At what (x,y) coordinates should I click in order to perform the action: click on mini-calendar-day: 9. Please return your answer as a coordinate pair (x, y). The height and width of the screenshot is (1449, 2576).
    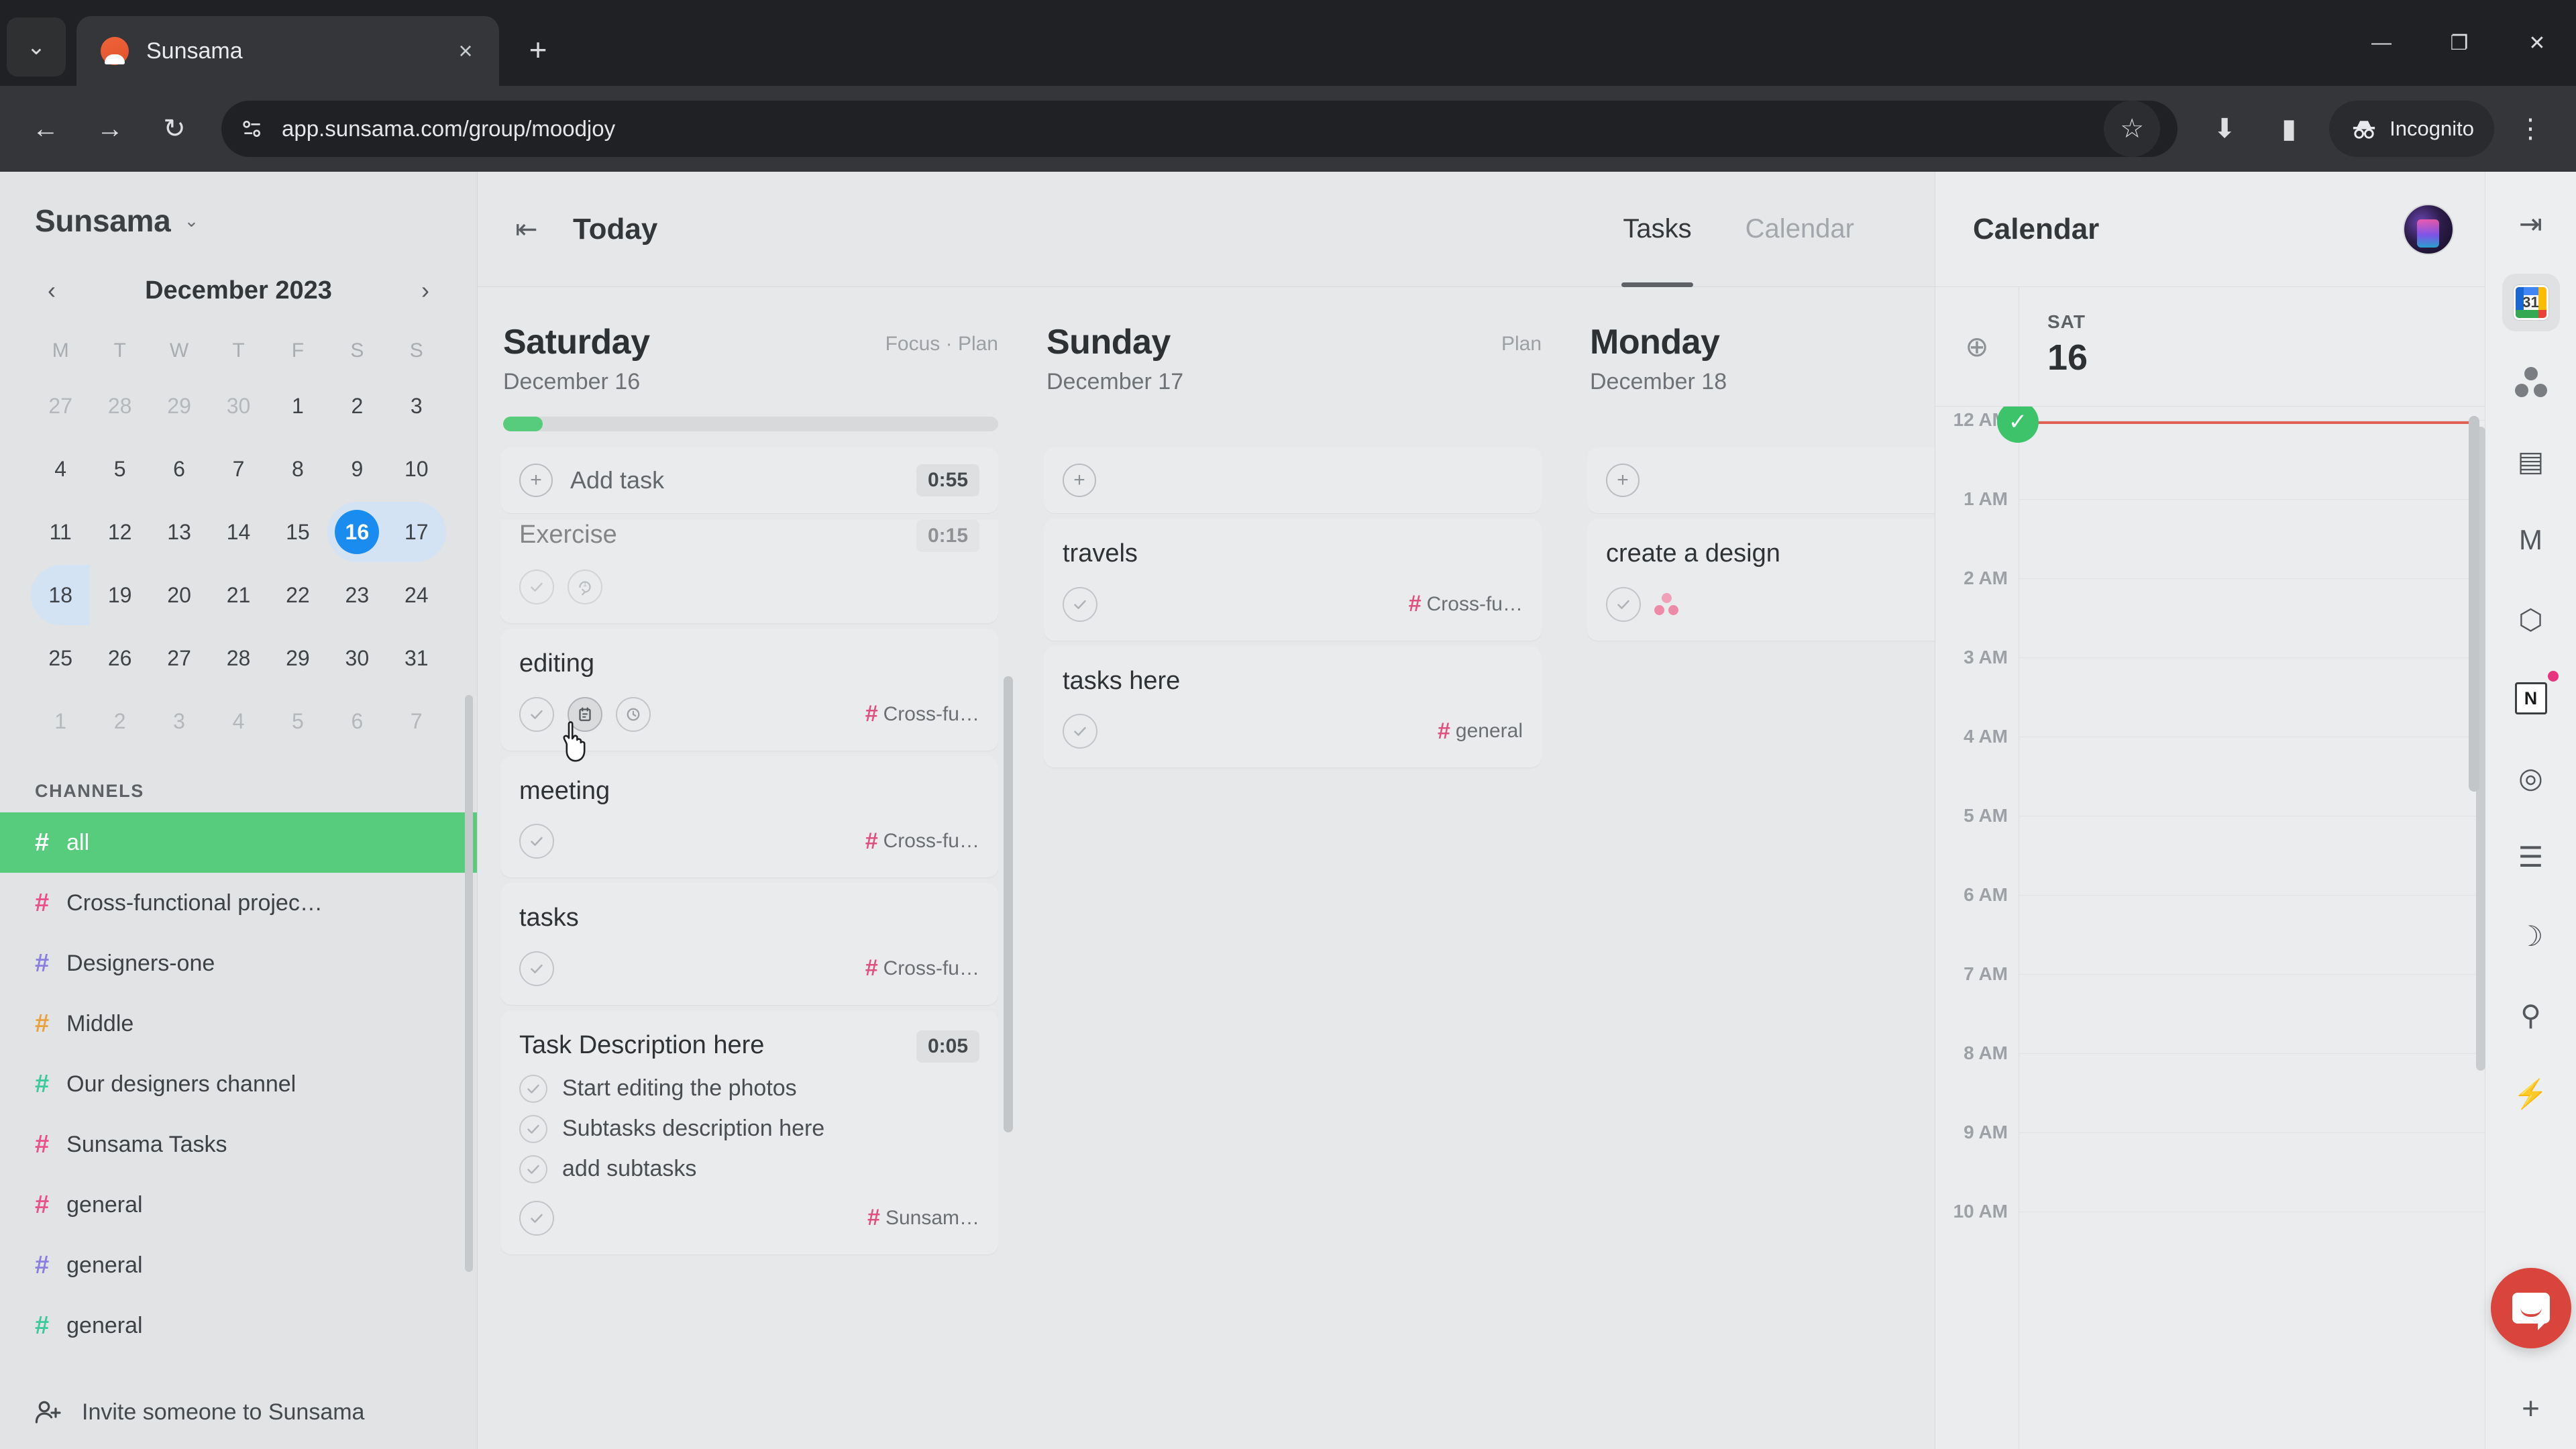
    Looking at the image, I should click on (357, 469).